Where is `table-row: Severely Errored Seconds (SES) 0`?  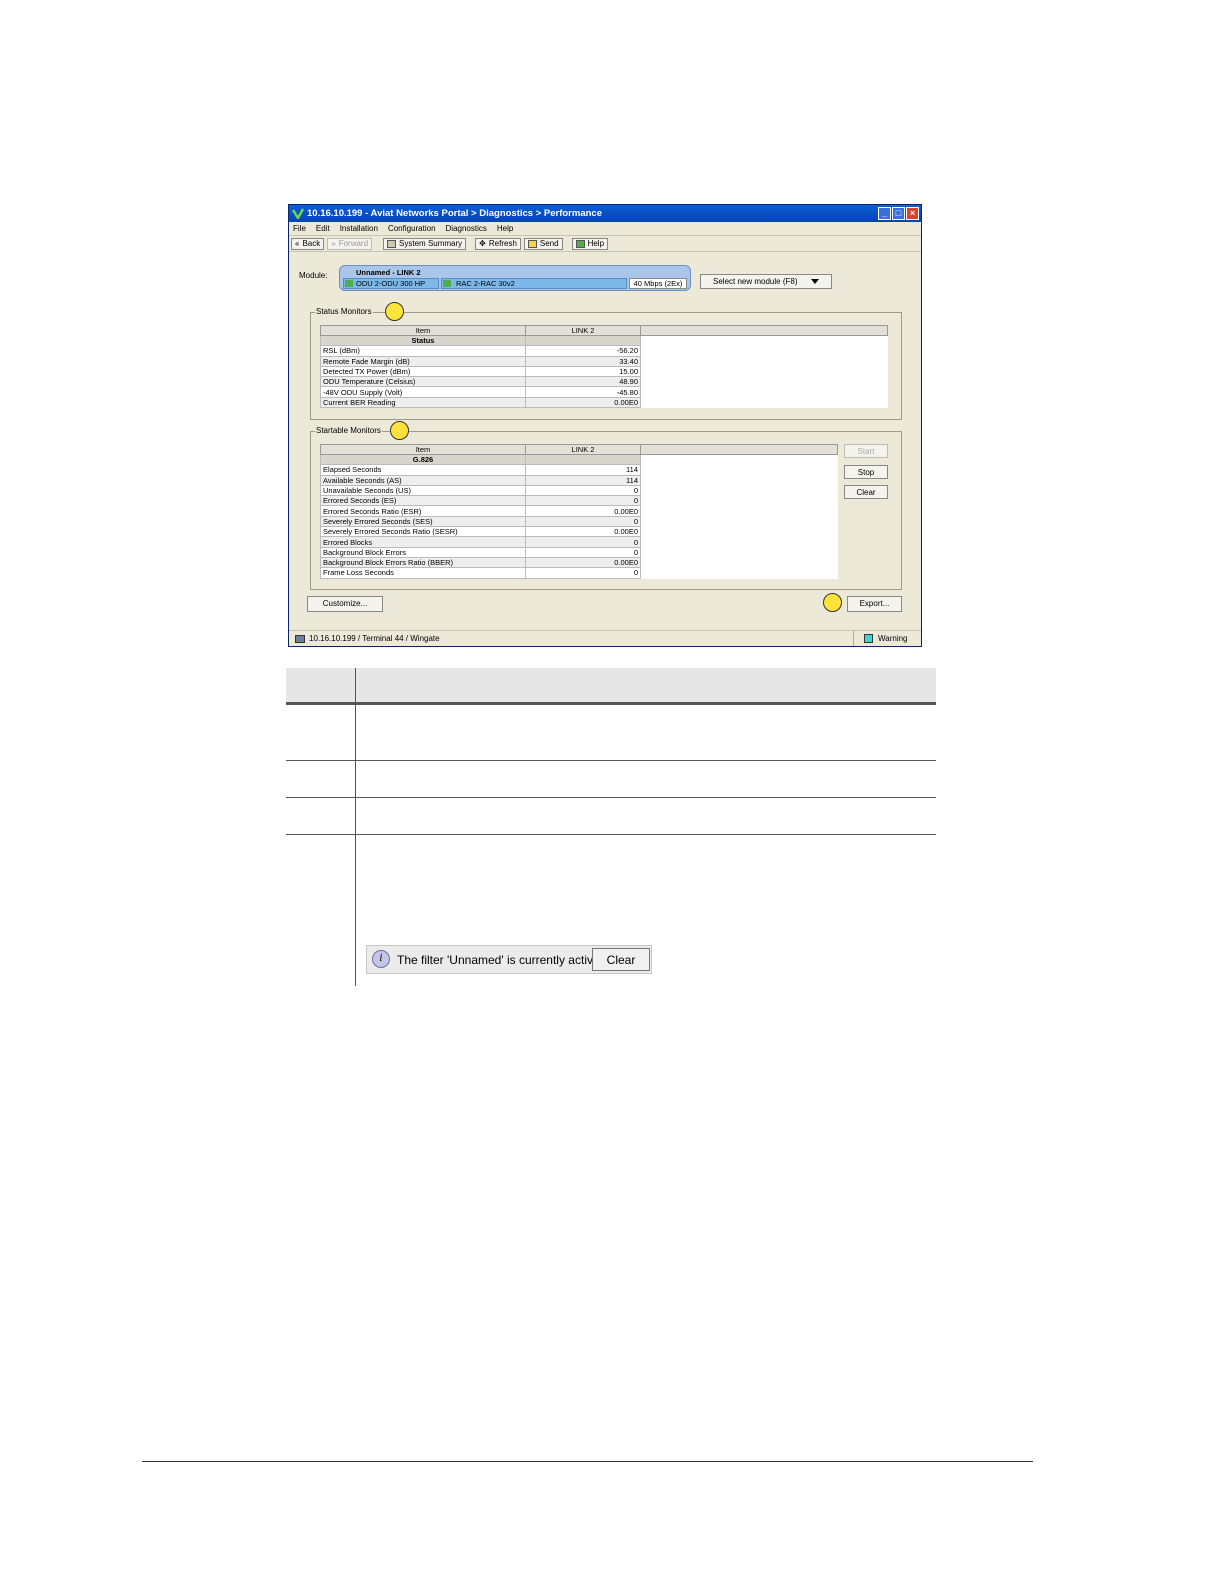 table-row: Severely Errored Seconds (SES) 0 is located at coordinates (579, 521).